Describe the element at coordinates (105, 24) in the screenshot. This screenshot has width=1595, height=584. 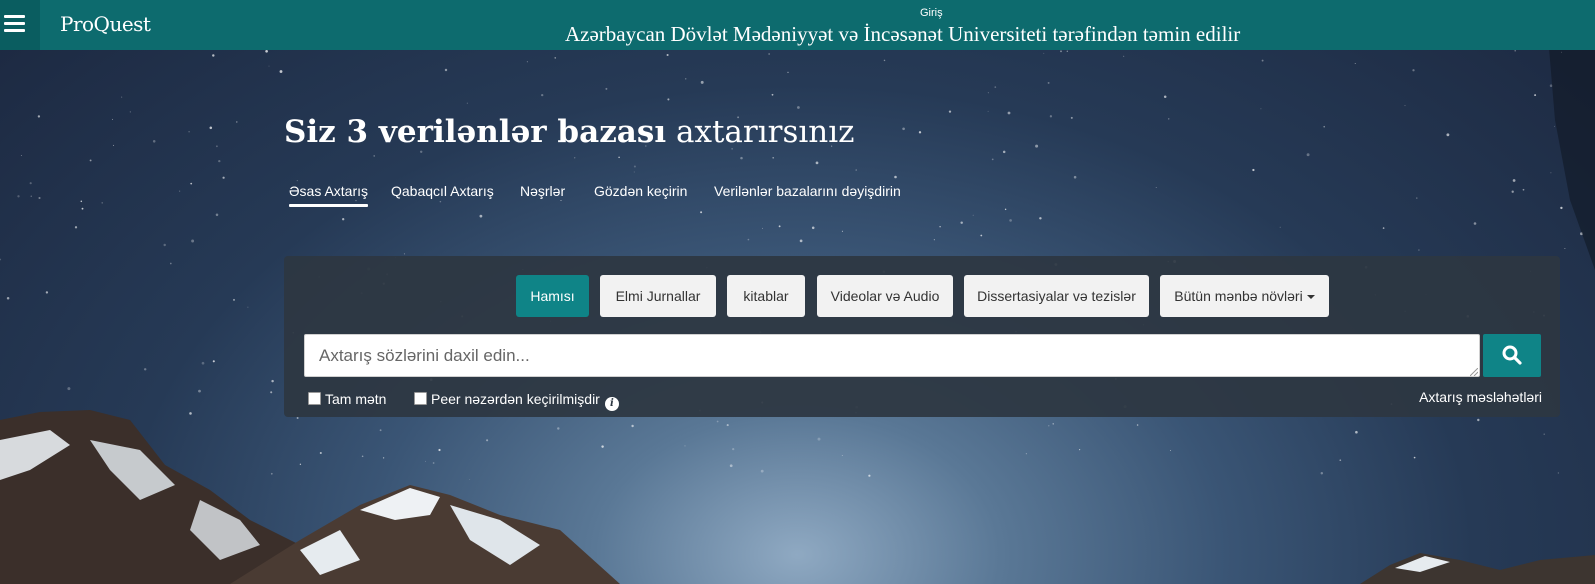
I see `proquest-logo: ProQuest` at that location.